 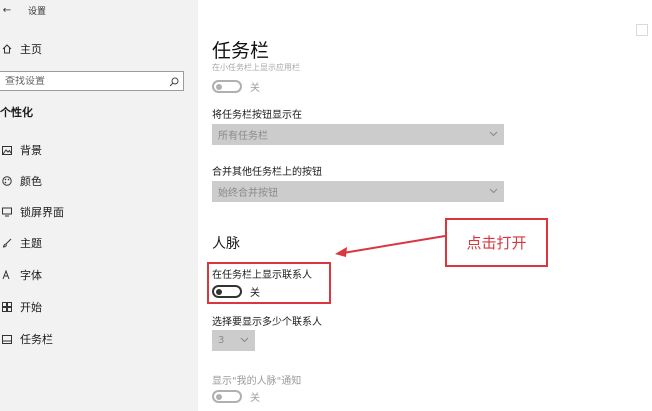 What do you see at coordinates (174, 81) in the screenshot?
I see `search-icon` at bounding box center [174, 81].